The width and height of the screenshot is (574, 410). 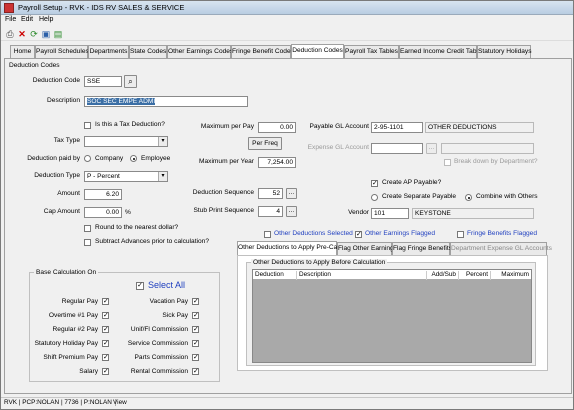 I want to click on break-down-label: Break down by Department?, so click(x=496, y=161).